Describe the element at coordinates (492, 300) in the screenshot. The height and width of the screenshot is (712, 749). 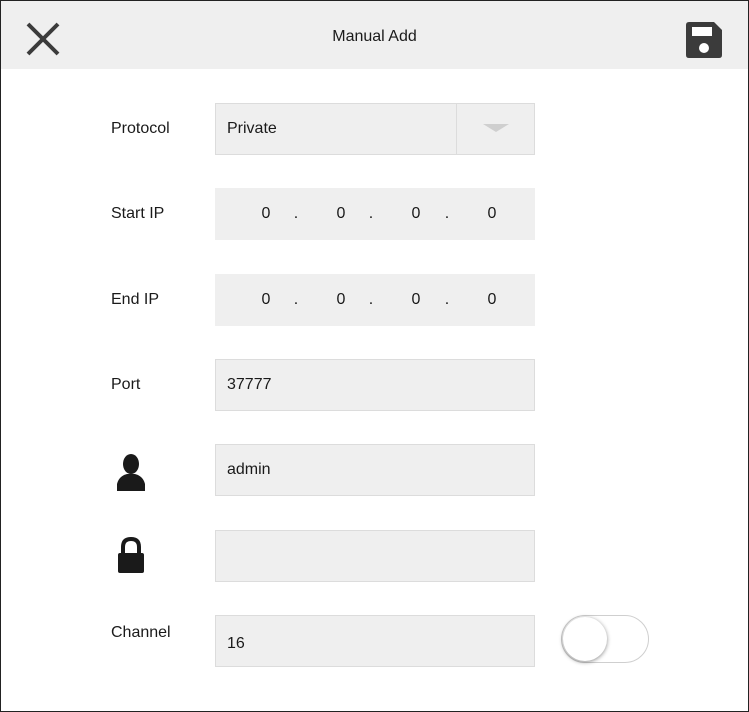
I see `end-ip-octet-4: 0` at that location.